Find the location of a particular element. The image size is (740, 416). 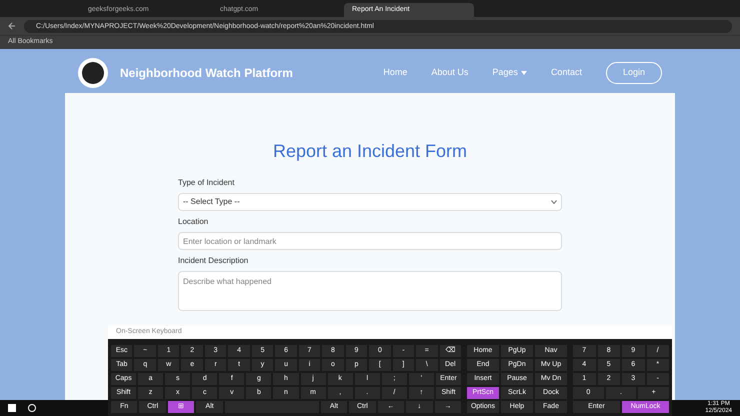

caret-icon is located at coordinates (523, 73).